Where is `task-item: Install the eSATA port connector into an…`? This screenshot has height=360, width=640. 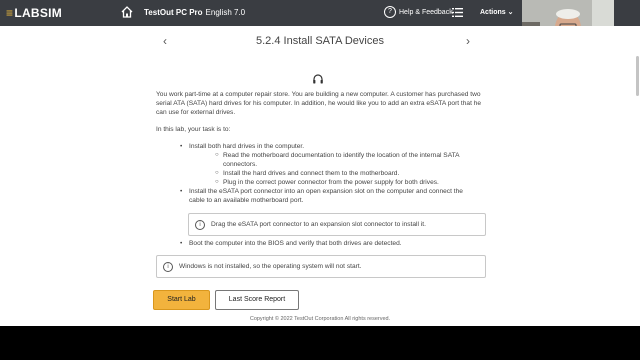
task-item: Install the eSATA port connector into an… is located at coordinates (330, 196).